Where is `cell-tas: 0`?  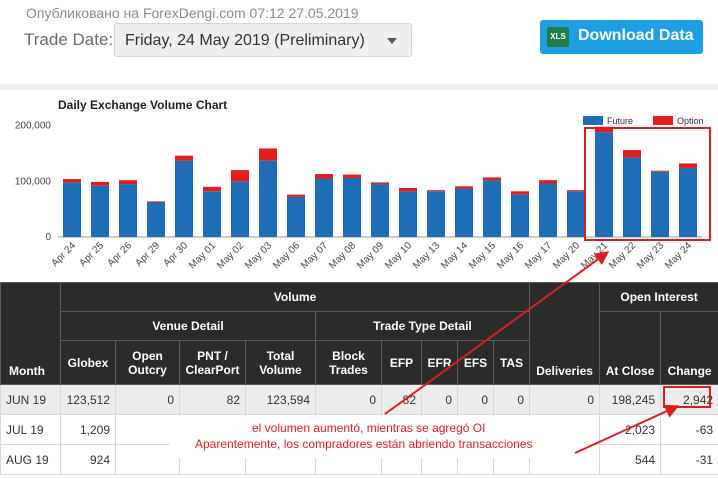
cell-tas: 0 is located at coordinates (511, 399).